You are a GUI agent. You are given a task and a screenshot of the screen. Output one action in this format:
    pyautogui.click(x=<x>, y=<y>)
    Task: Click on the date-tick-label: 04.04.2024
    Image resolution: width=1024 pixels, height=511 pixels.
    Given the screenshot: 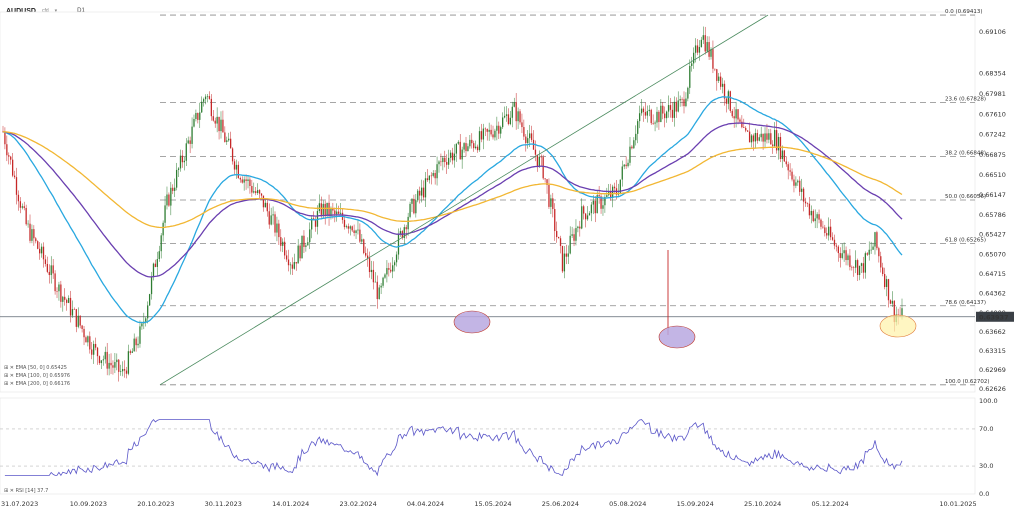 What is the action you would take?
    pyautogui.click(x=425, y=504)
    